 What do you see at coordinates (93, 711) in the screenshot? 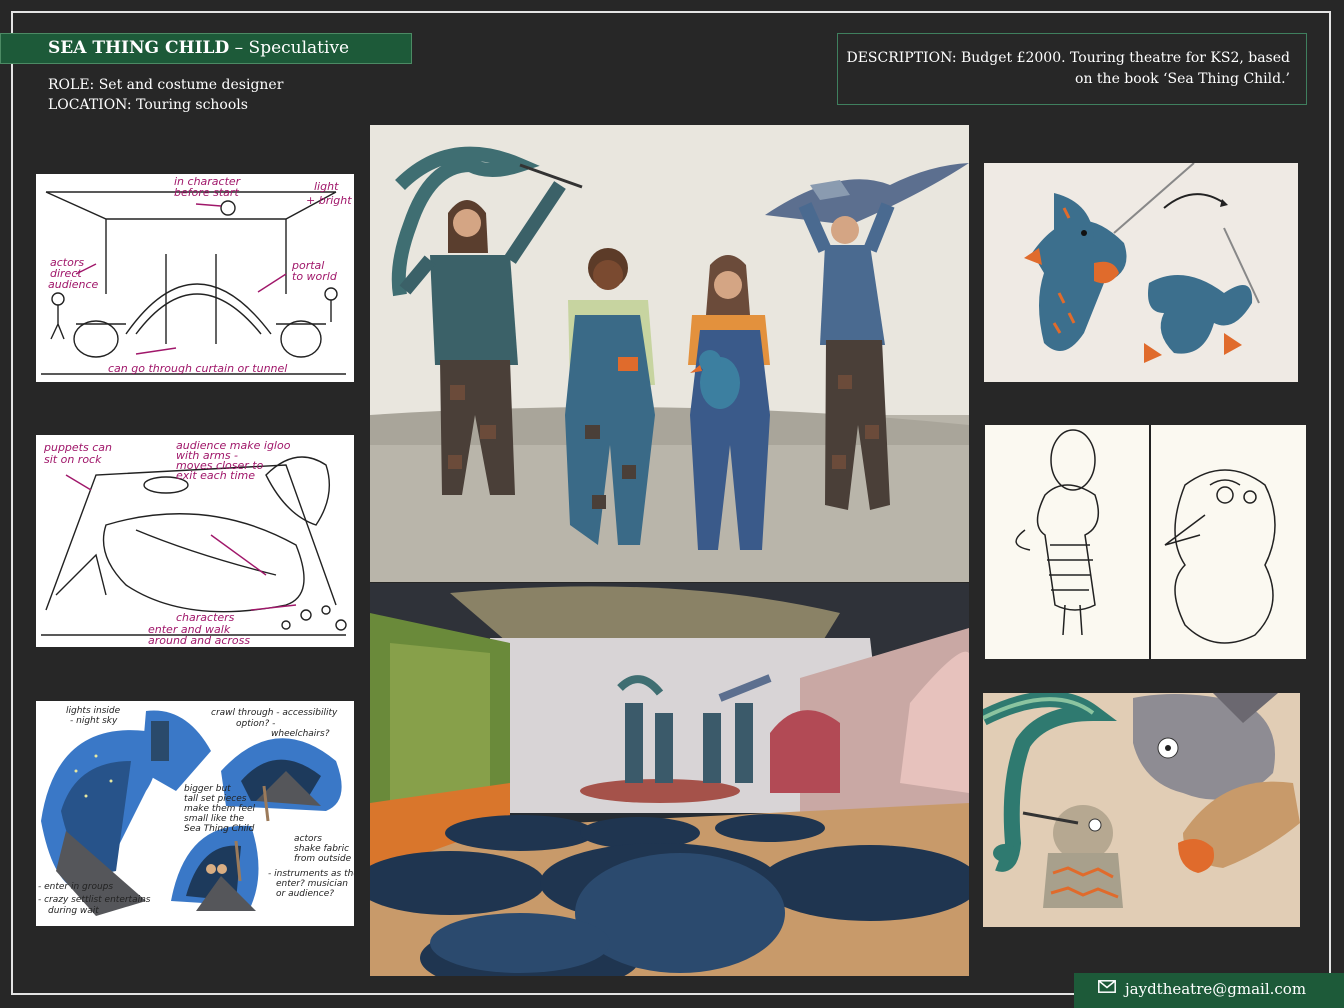
I see `sketch3-note: lights inside` at bounding box center [93, 711].